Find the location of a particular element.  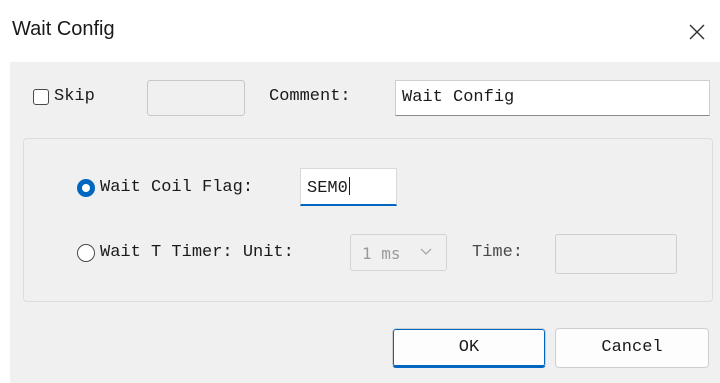

wait-timer-radio is located at coordinates (86, 253).